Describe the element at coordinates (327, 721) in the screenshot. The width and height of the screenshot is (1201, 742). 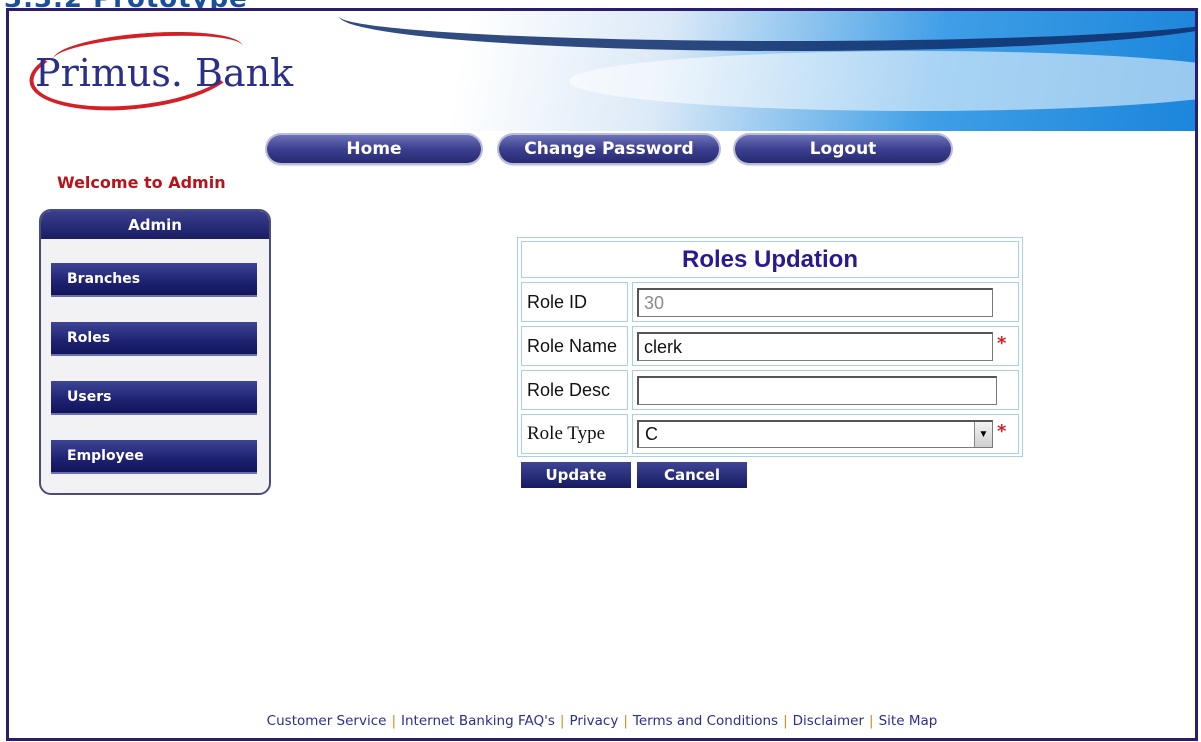
I see `footer-link-customer-service: Customer Service` at that location.